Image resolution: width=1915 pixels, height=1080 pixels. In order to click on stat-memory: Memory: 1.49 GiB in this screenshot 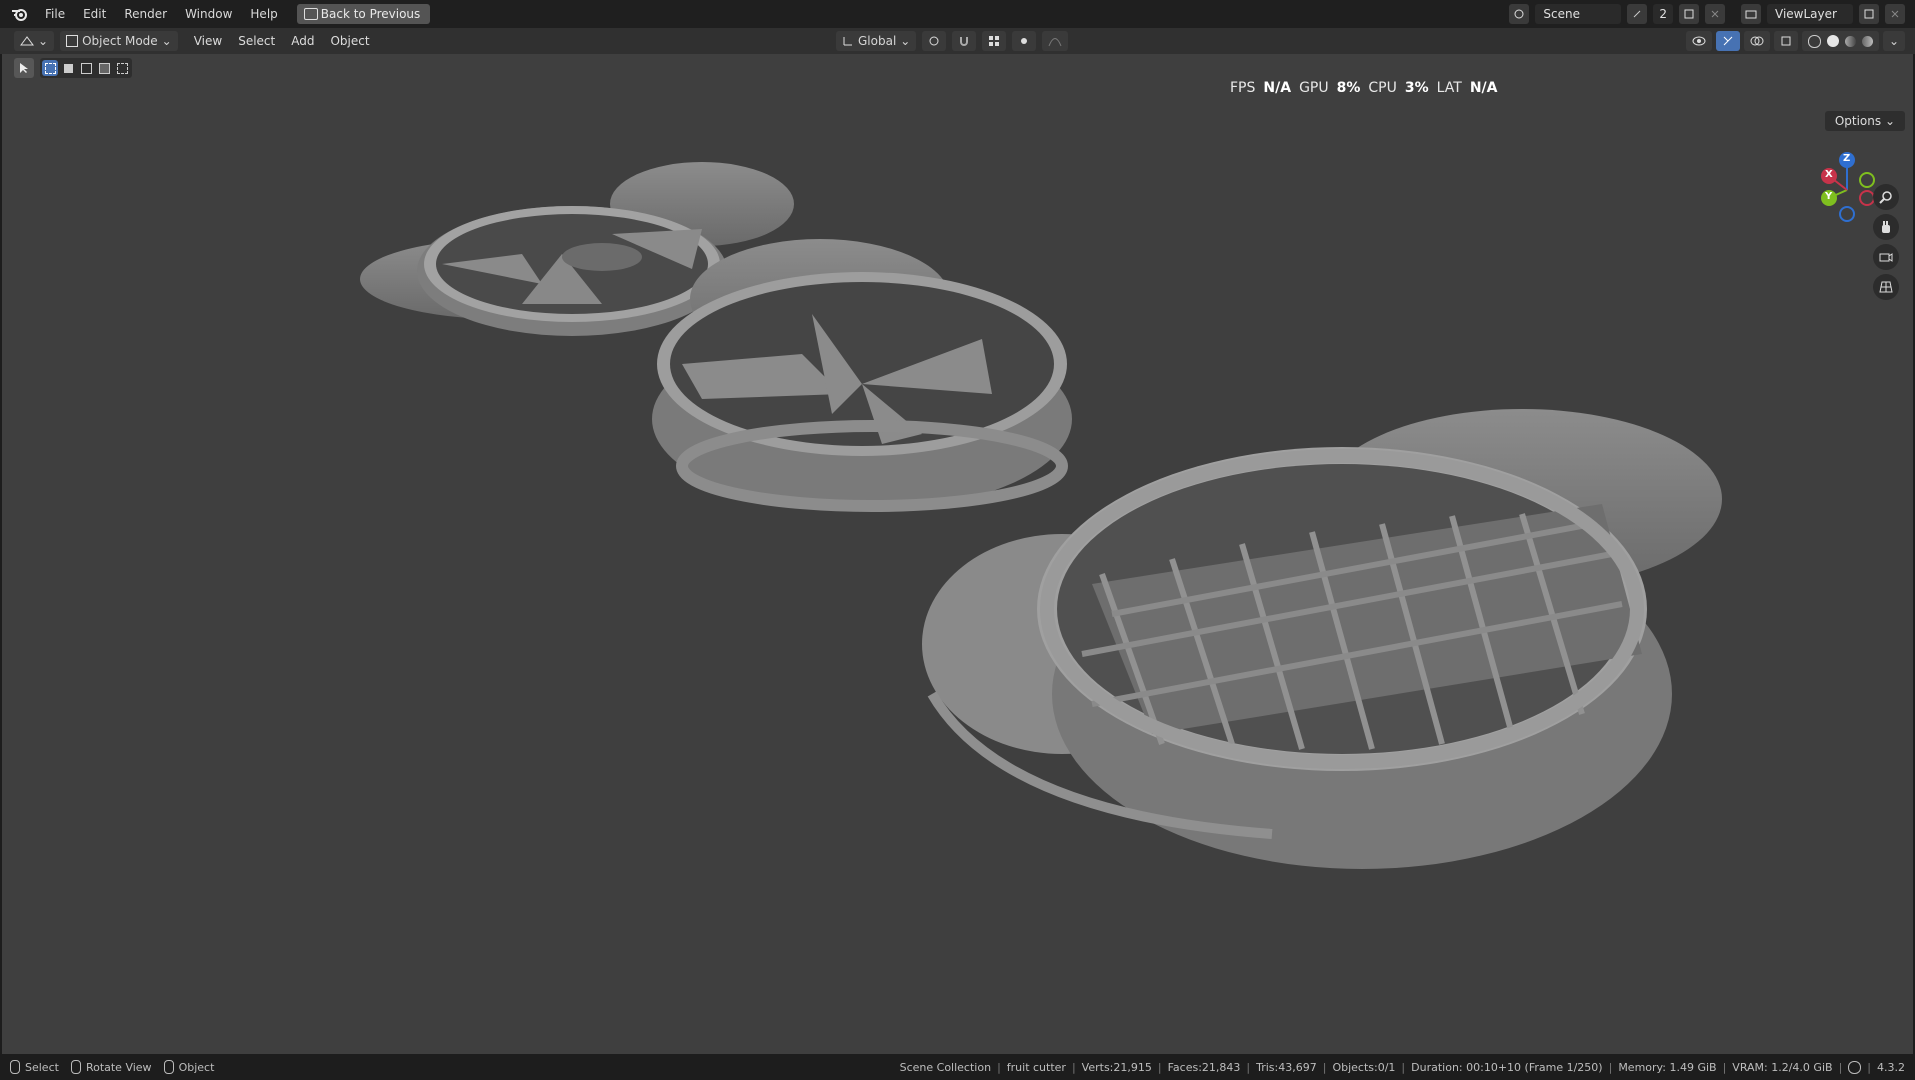, I will do `click(1667, 1067)`.